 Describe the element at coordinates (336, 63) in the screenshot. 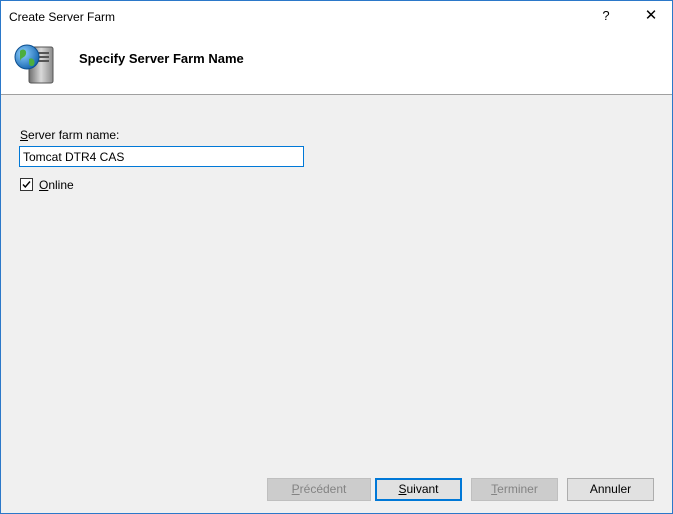

I see `wizard-header: Specify Server Farm Name` at that location.